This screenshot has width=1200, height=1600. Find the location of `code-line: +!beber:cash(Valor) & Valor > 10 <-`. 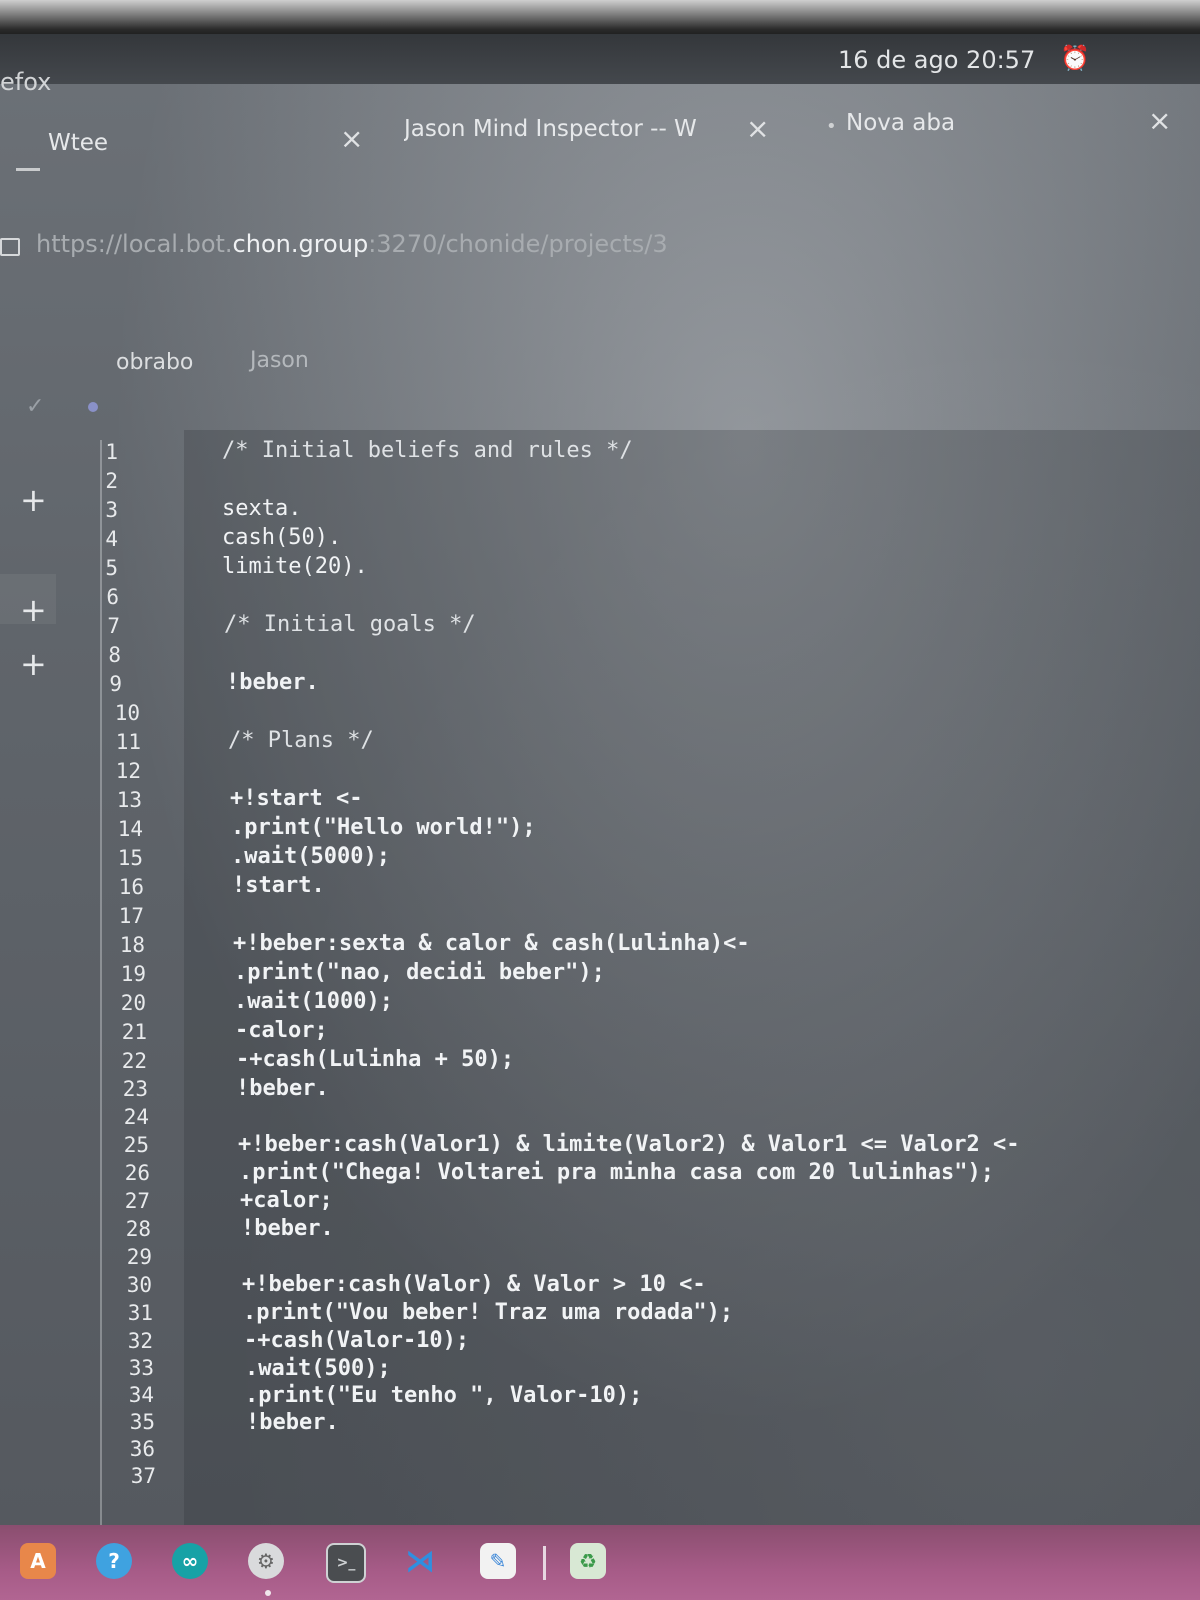

code-line: +!beber:cash(Valor) & Valor > 10 <- is located at coordinates (474, 1284).